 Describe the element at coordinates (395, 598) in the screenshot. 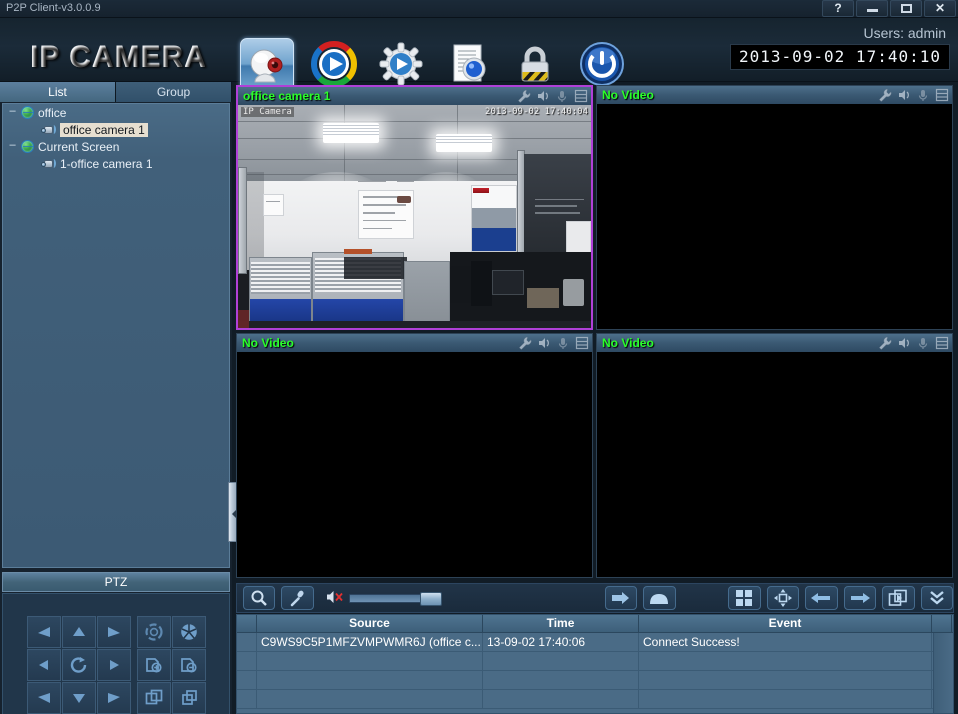

I see `volume-slider` at that location.